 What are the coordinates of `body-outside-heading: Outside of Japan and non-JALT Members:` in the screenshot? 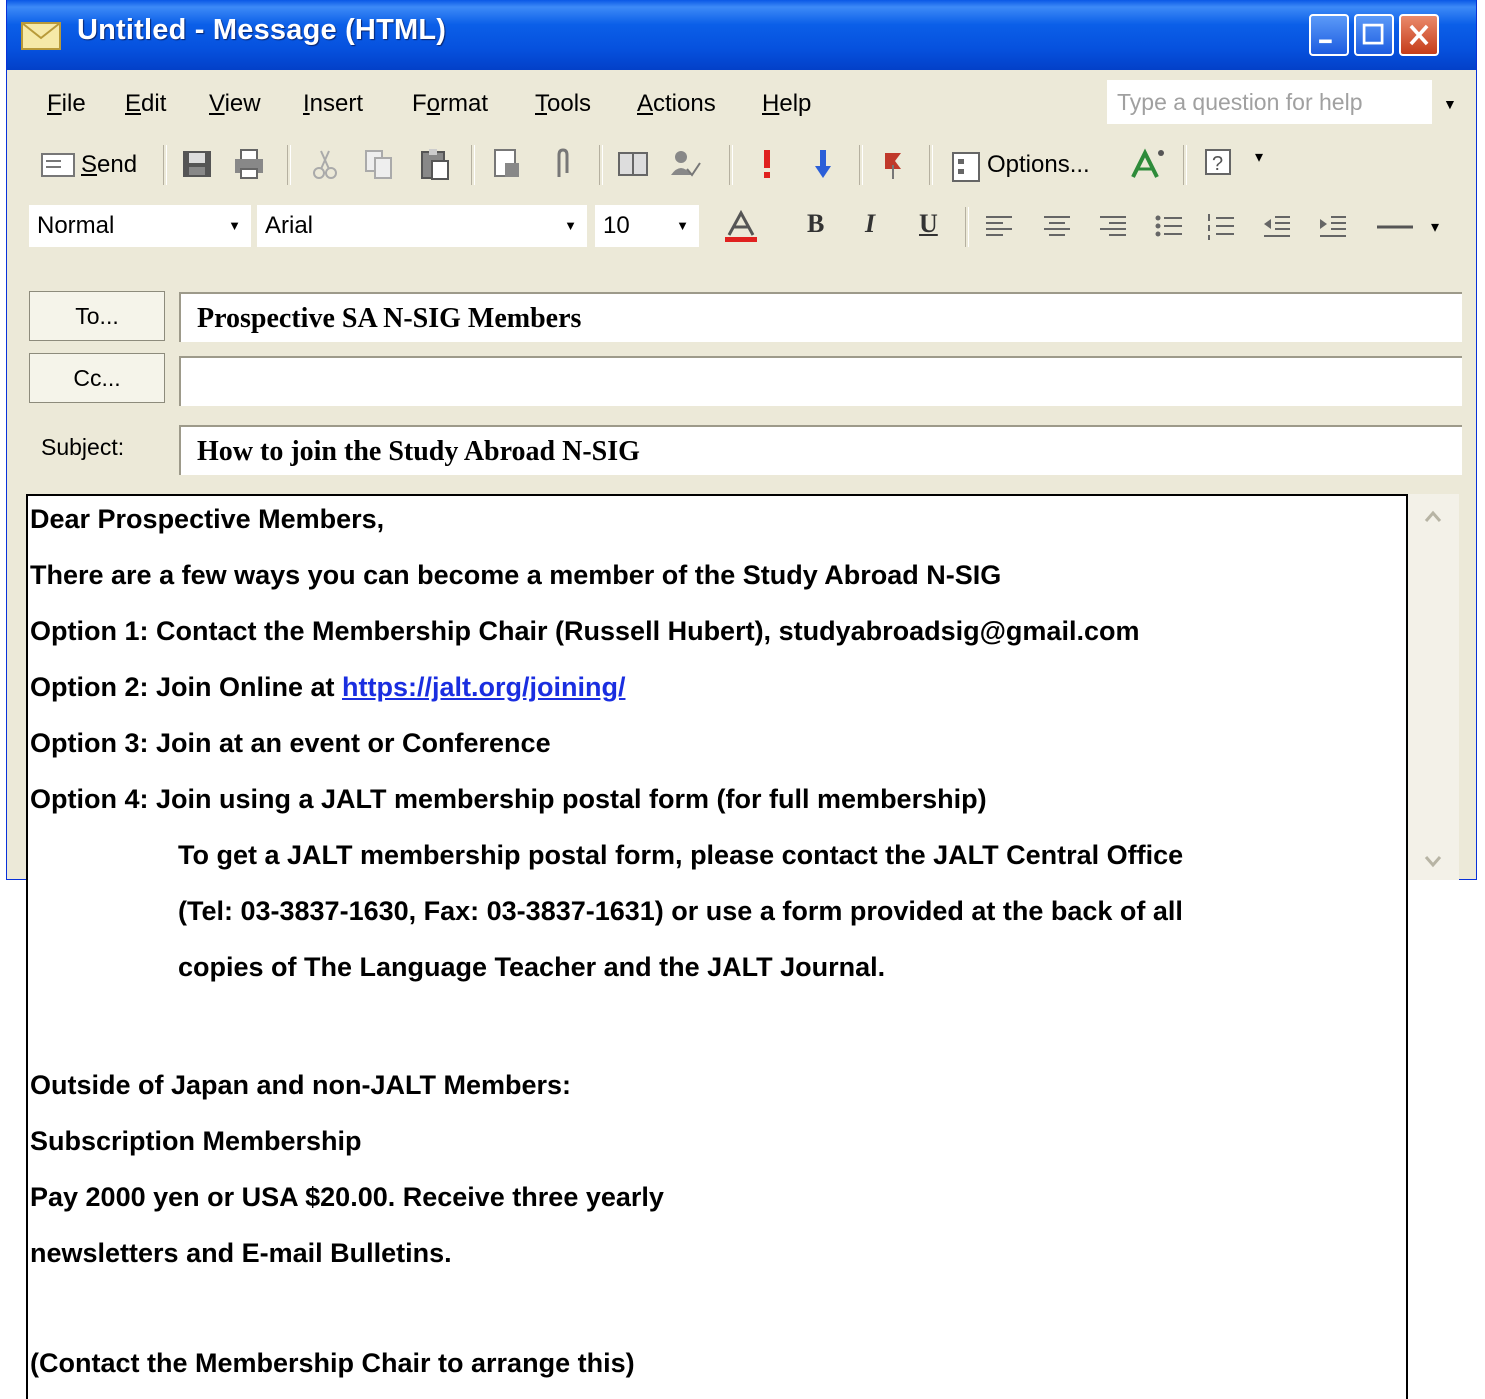 It's located at (301, 1085).